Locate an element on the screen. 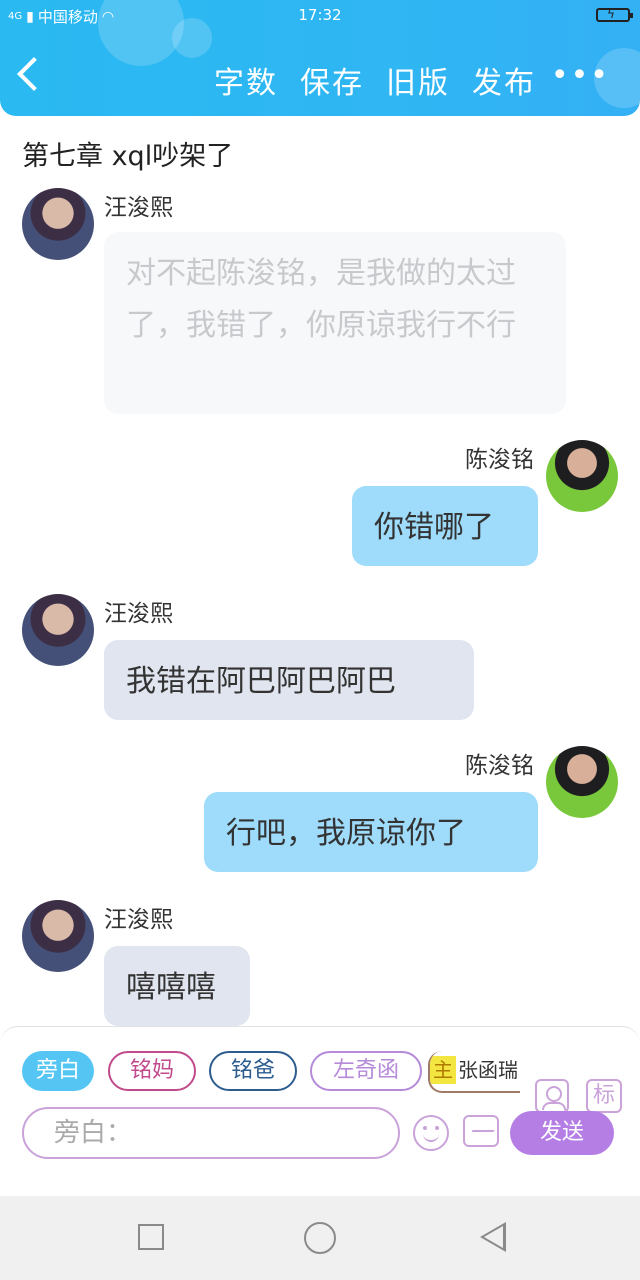  role-chip-main: 主张函瑞 is located at coordinates (474, 1072).